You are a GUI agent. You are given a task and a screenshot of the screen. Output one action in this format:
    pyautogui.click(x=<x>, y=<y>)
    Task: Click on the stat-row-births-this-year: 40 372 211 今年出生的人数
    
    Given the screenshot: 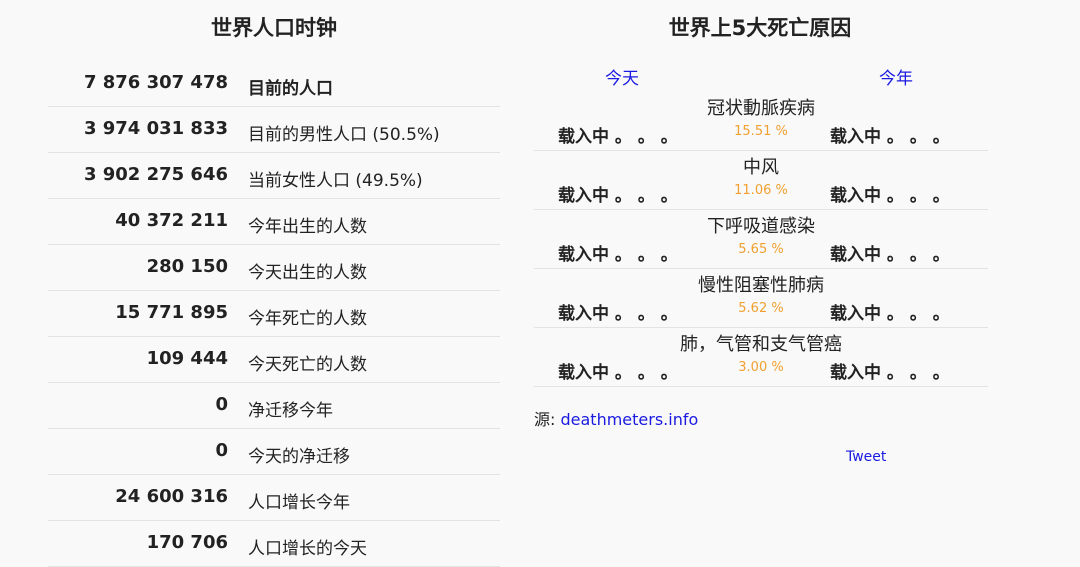 What is the action you would take?
    pyautogui.click(x=274, y=221)
    